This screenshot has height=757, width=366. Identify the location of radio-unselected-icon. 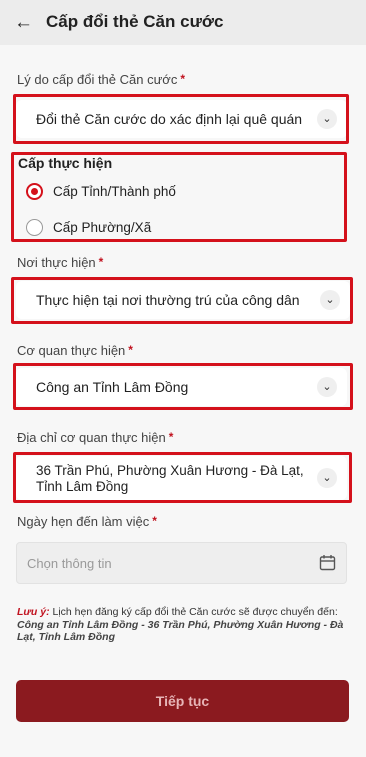
(34, 227).